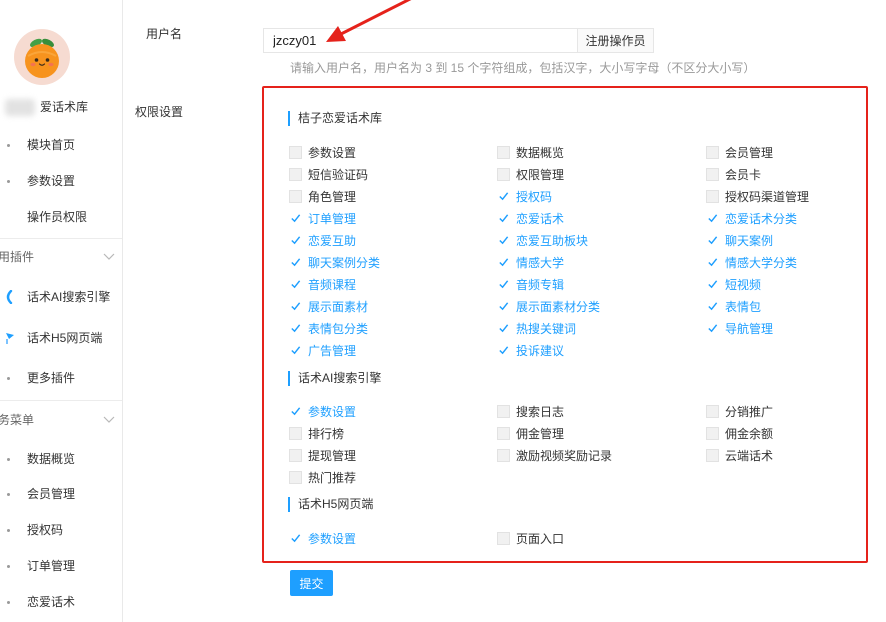 The image size is (886, 622). What do you see at coordinates (782, 455) in the screenshot?
I see `permission-option: 云端话术` at bounding box center [782, 455].